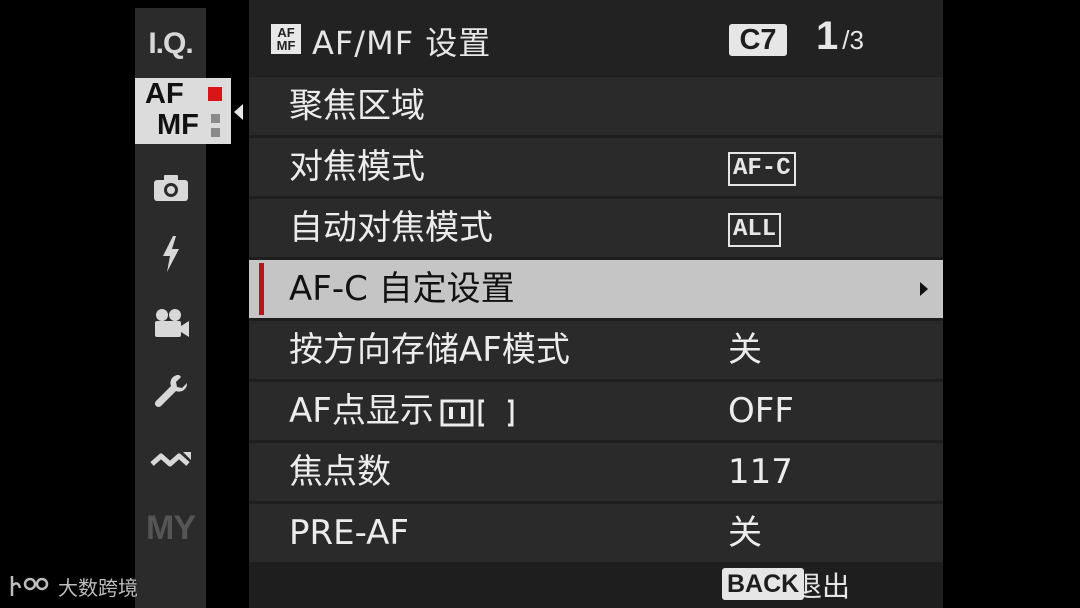 This screenshot has width=1080, height=608. What do you see at coordinates (760, 472) in the screenshot?
I see `menu-item-value: 117` at bounding box center [760, 472].